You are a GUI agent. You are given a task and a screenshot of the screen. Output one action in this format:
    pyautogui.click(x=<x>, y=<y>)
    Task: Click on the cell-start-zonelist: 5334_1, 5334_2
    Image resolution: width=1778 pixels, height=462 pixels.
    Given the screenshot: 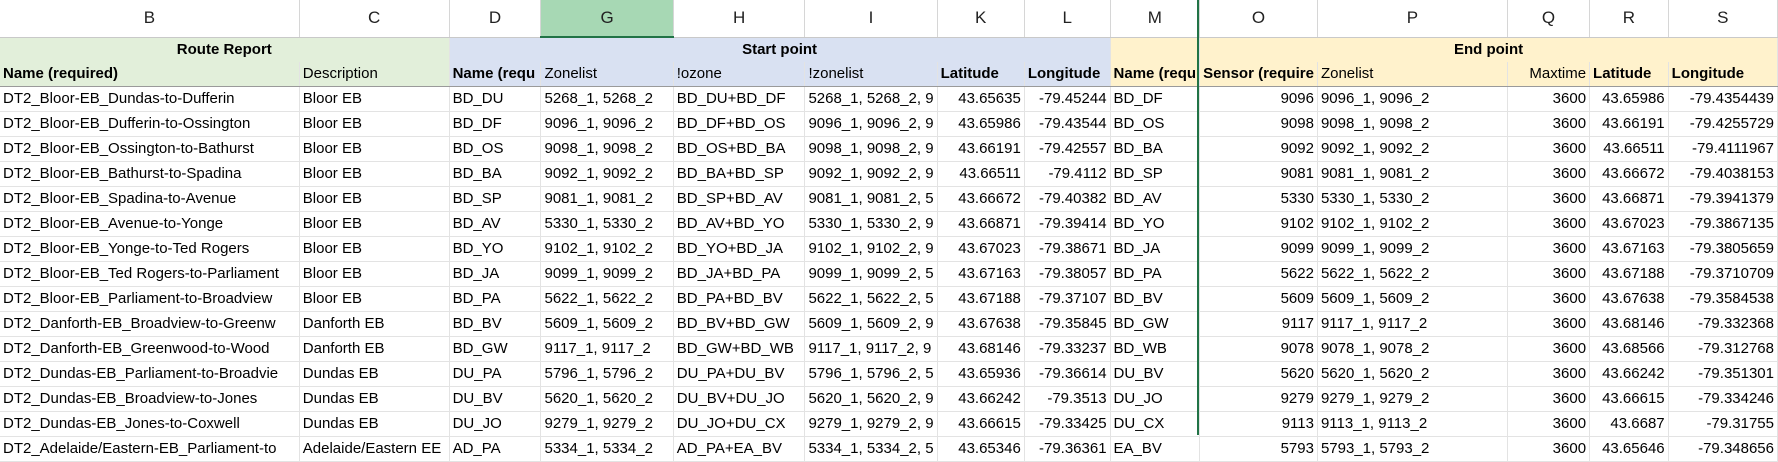 What is the action you would take?
    pyautogui.click(x=607, y=449)
    